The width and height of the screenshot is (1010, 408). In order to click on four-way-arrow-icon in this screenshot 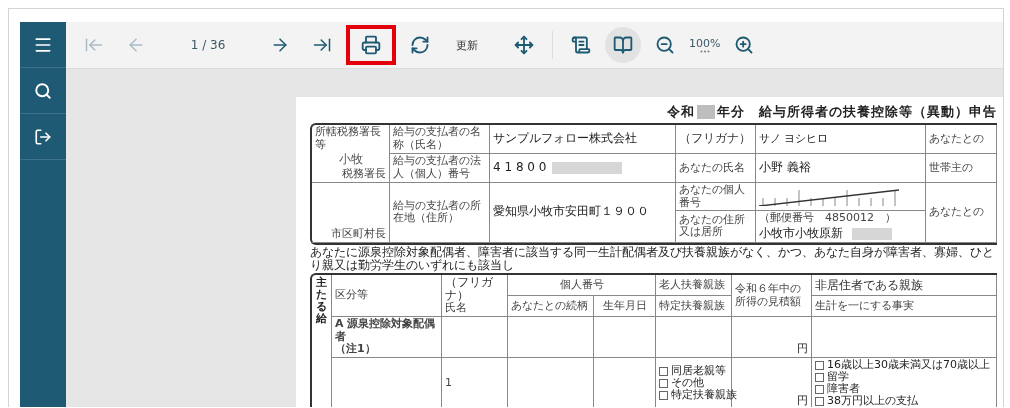, I will do `click(524, 45)`.